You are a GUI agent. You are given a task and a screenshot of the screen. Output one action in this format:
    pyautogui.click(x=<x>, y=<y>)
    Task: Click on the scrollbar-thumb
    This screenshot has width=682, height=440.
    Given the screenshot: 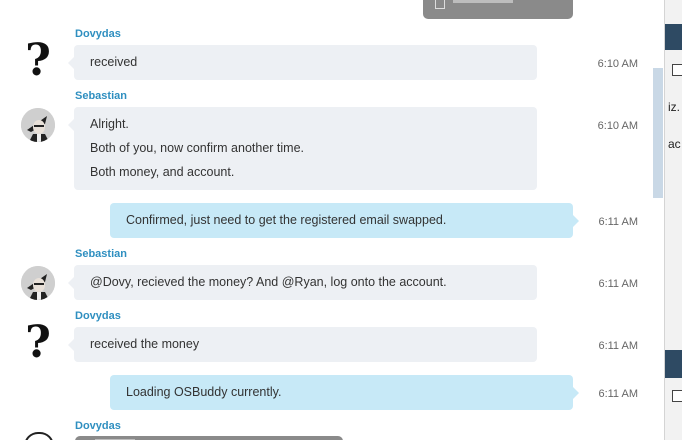 What is the action you would take?
    pyautogui.click(x=658, y=133)
    